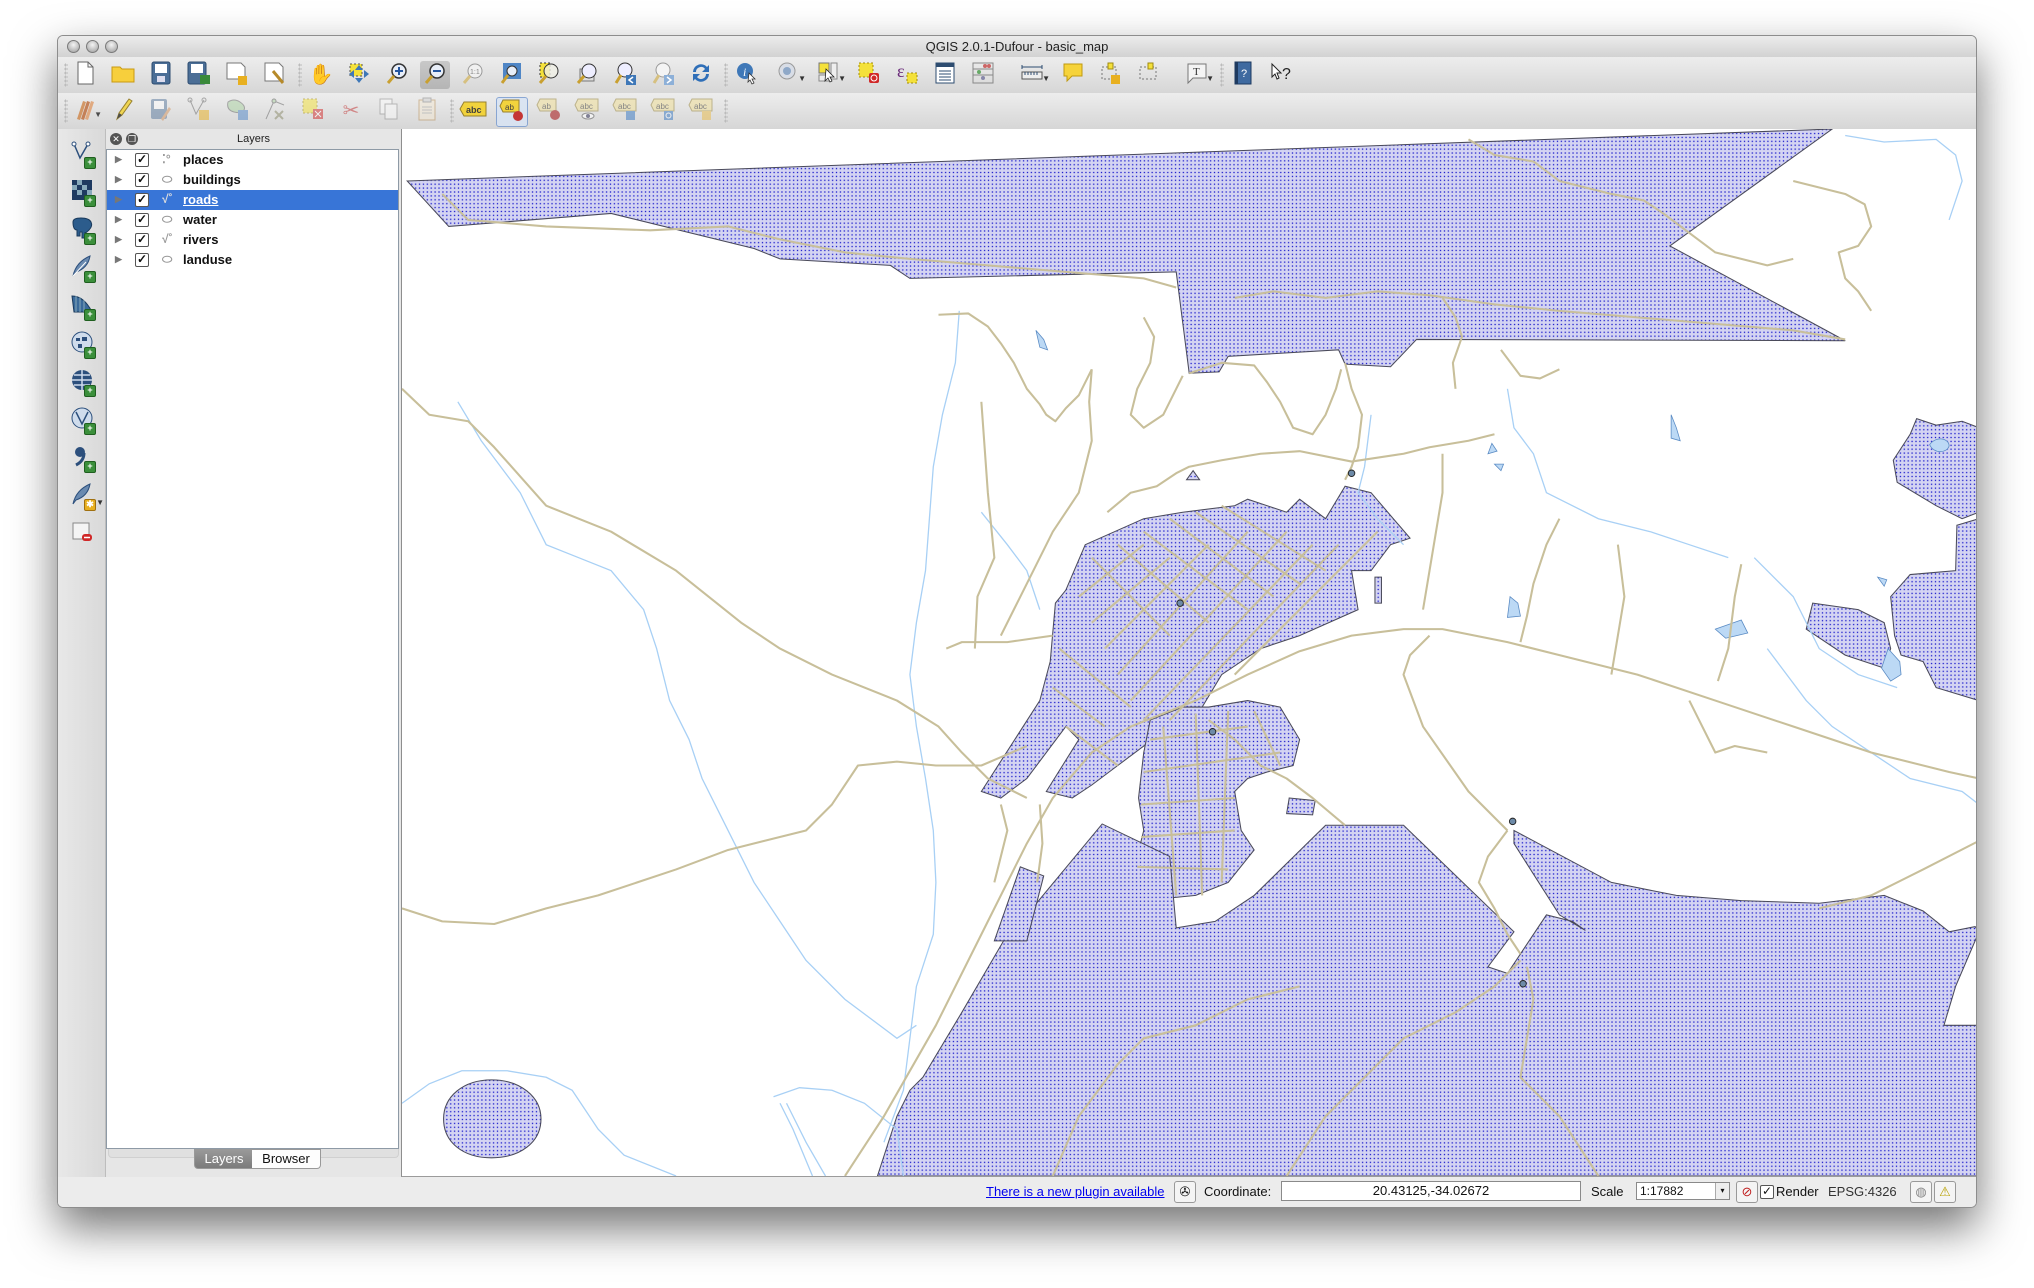 This screenshot has height=1288, width=2034. I want to click on move-label-button: abc, so click(625, 111).